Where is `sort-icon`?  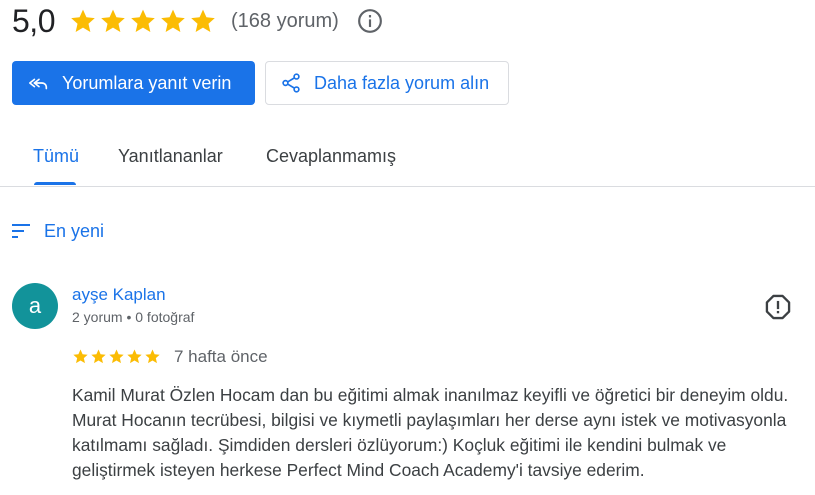 sort-icon is located at coordinates (22, 231).